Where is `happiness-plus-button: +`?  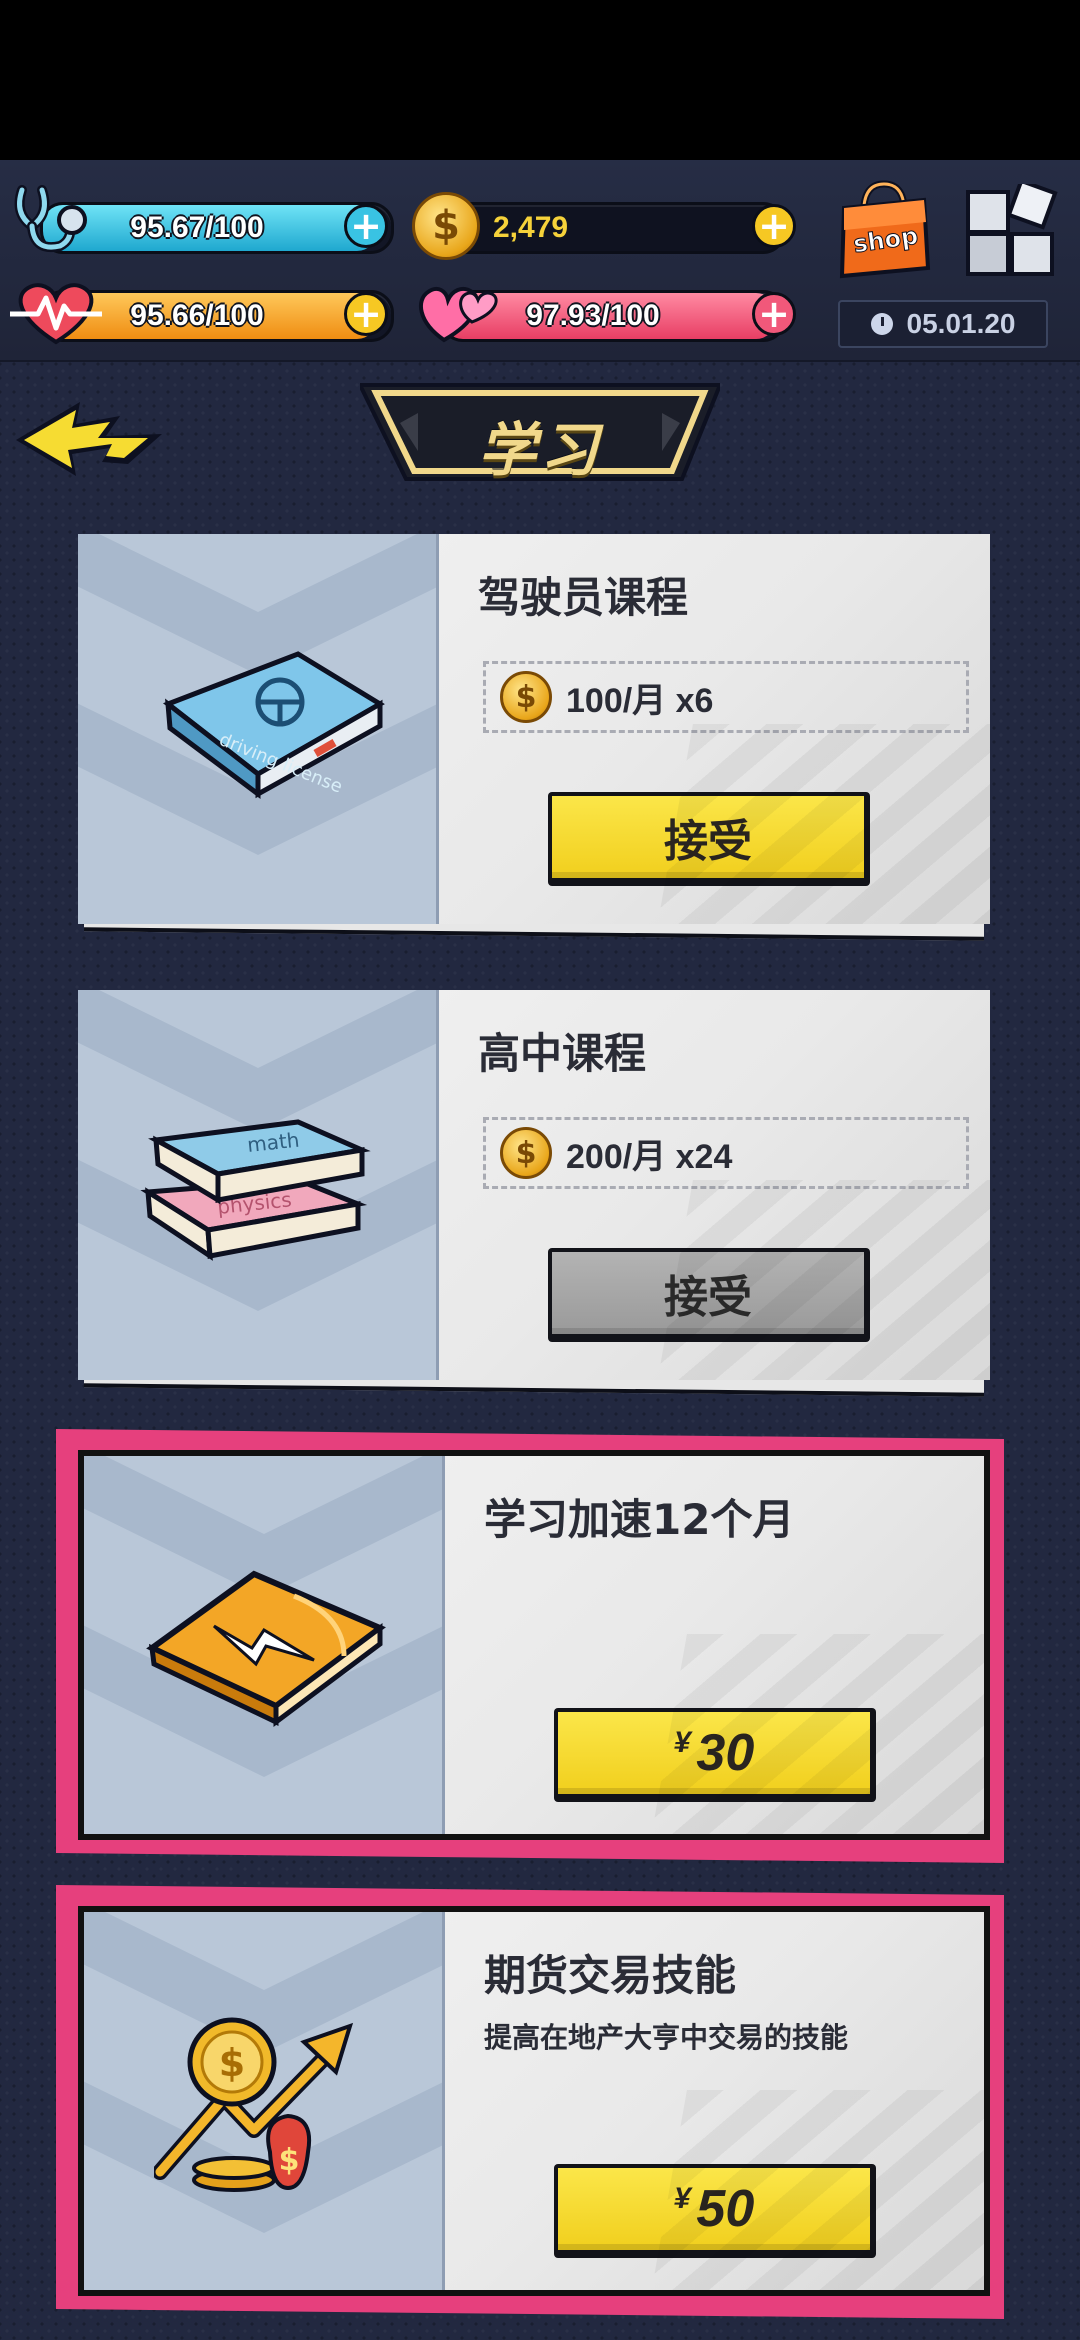 happiness-plus-button: + is located at coordinates (774, 314).